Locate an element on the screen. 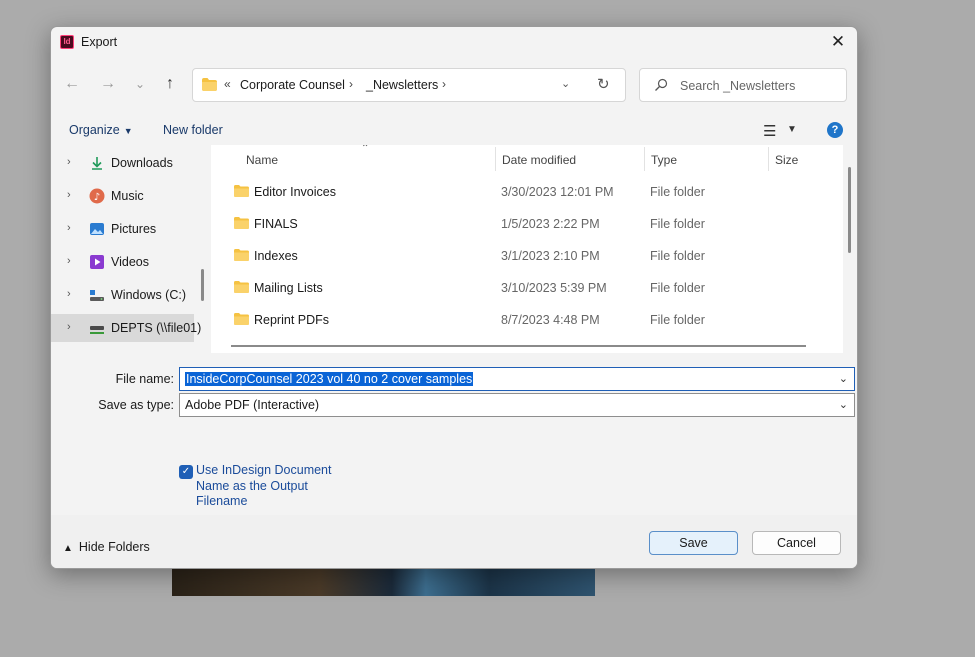 This screenshot has width=975, height=657. drive-icon is located at coordinates (97, 295).